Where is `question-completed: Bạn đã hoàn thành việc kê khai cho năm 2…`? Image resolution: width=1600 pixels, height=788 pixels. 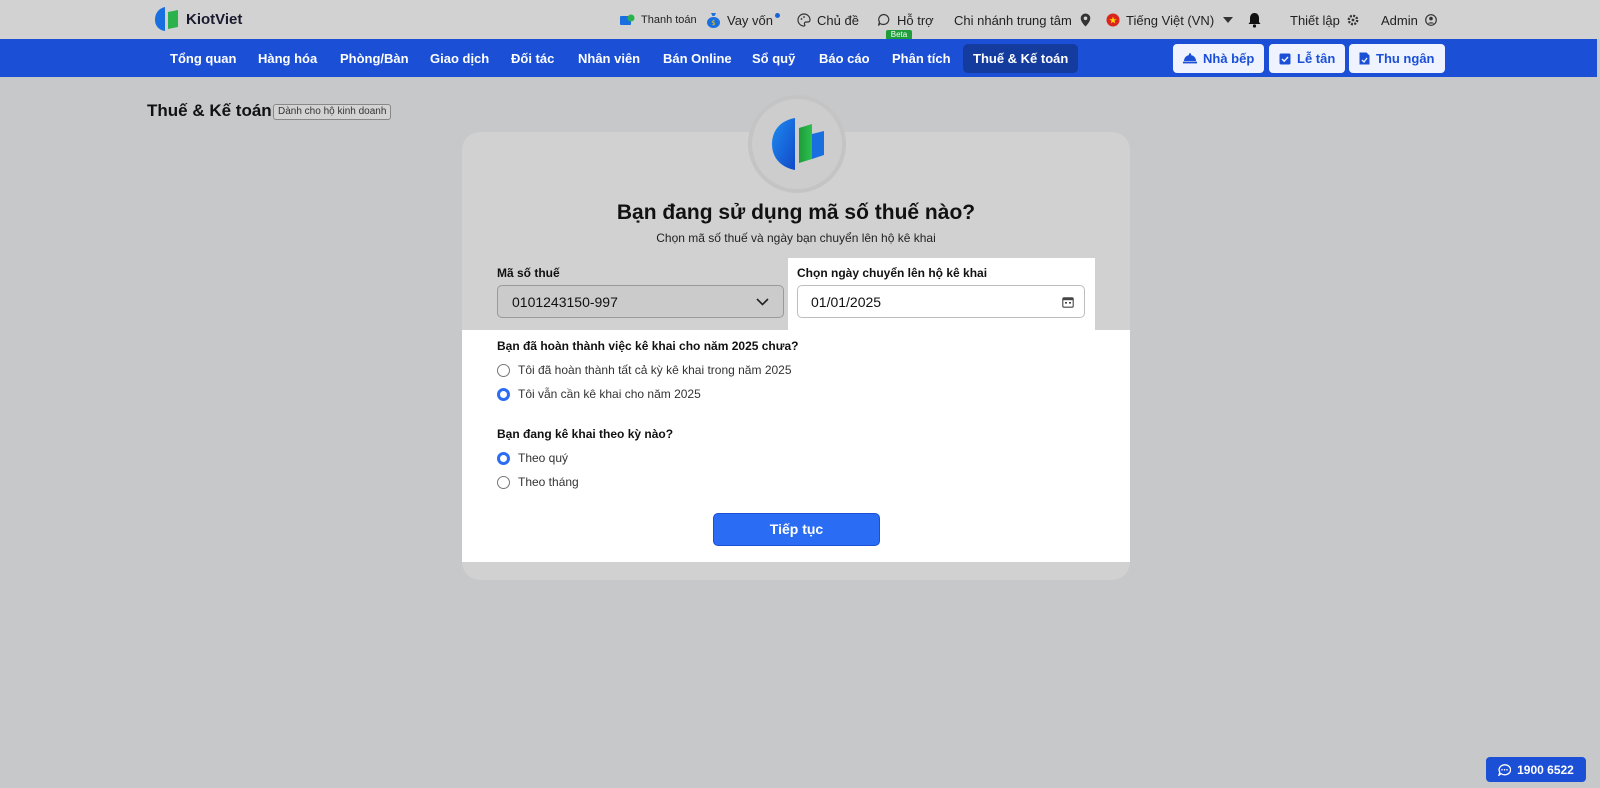 question-completed: Bạn đã hoàn thành việc kê khai cho năm 2… is located at coordinates (648, 346).